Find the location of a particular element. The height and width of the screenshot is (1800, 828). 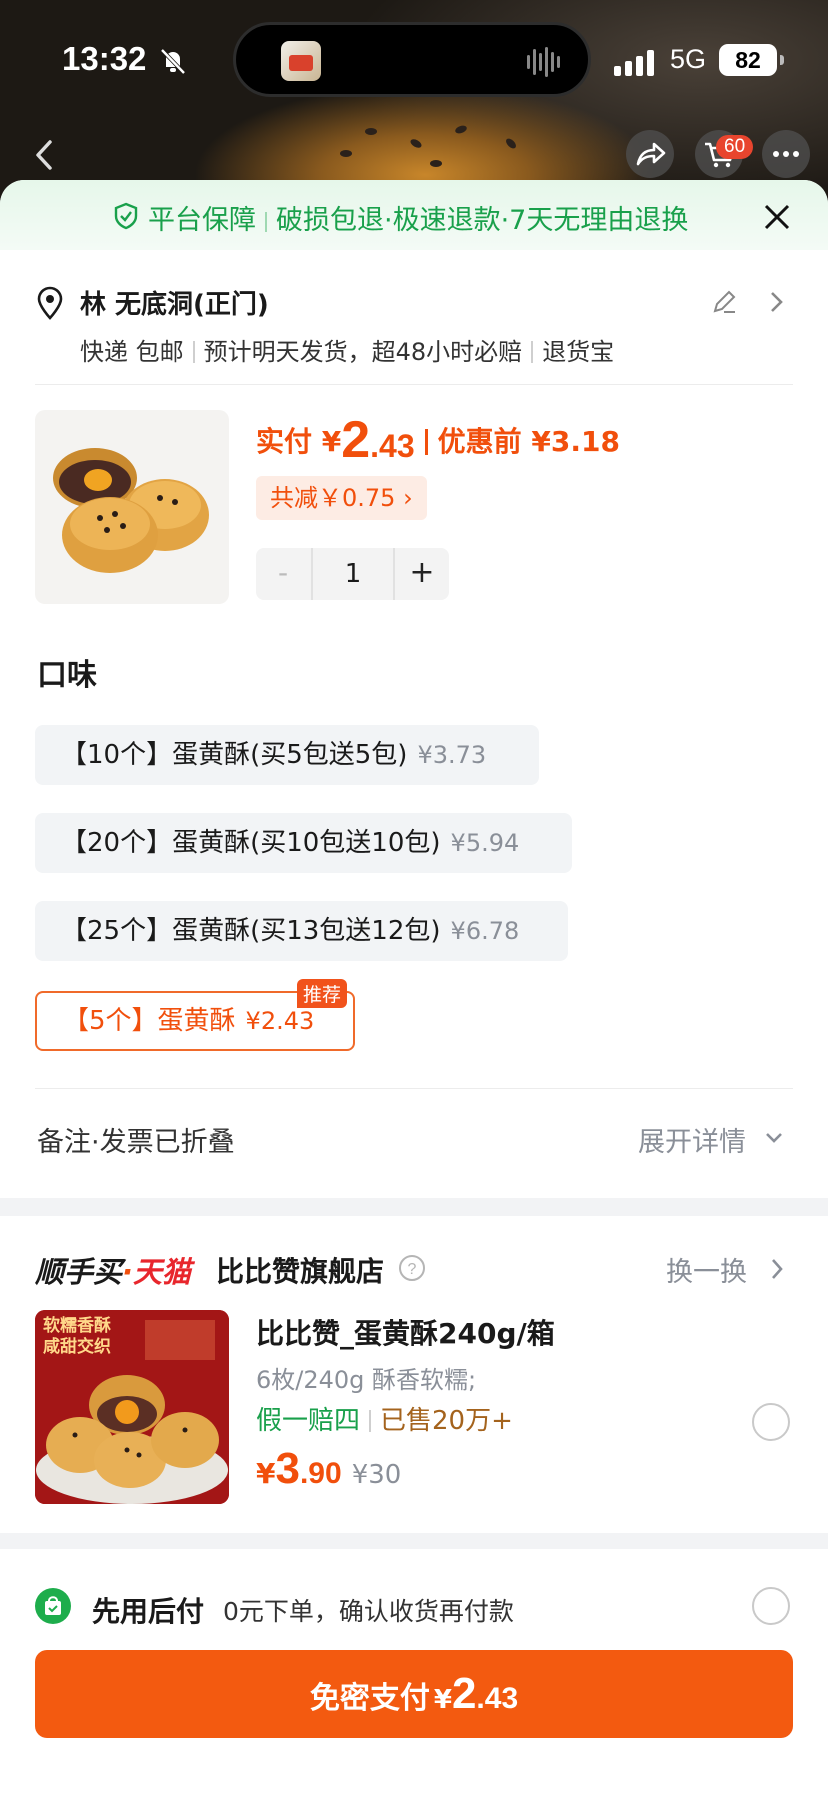

status-time: 13:32 is located at coordinates (104, 58).